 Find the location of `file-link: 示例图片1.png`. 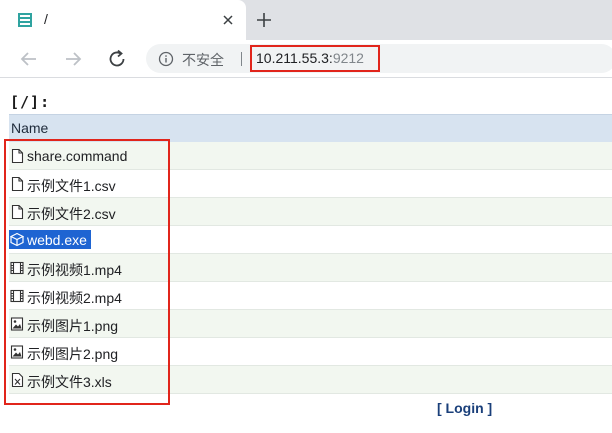

file-link: 示例图片1.png is located at coordinates (72, 326).